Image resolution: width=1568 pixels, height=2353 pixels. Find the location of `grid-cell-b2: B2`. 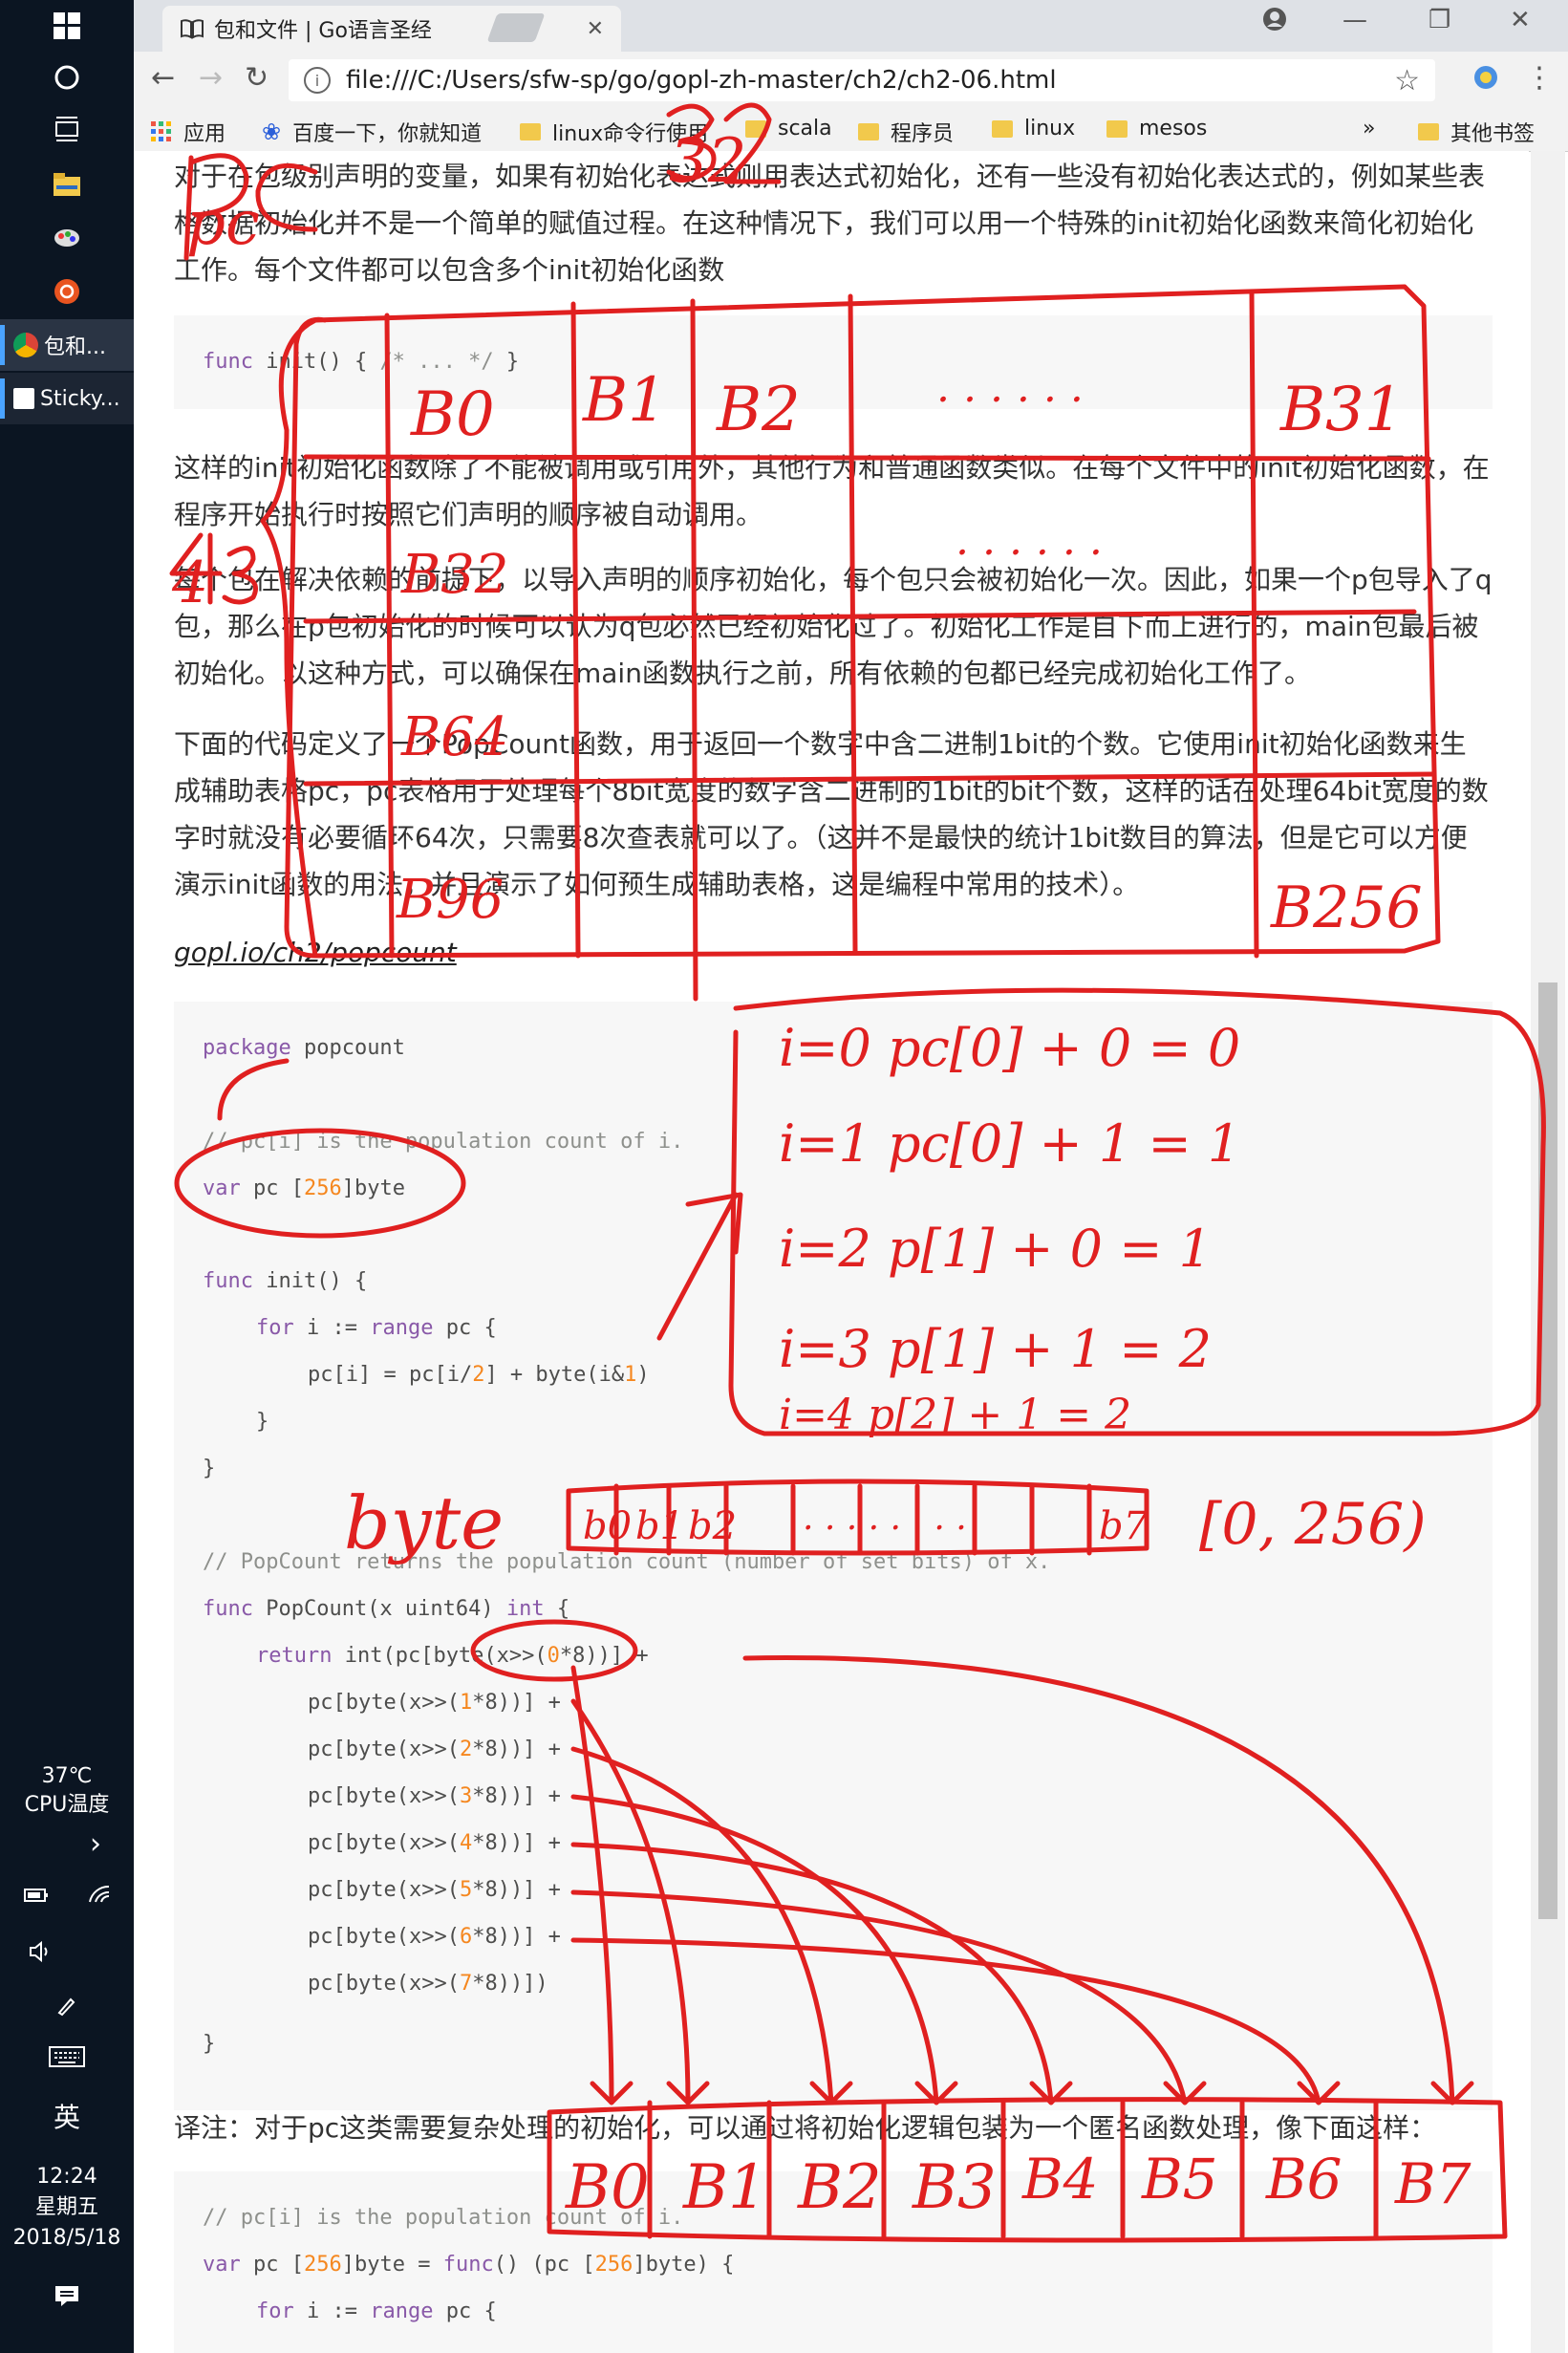

grid-cell-b2: B2 is located at coordinates (759, 410).